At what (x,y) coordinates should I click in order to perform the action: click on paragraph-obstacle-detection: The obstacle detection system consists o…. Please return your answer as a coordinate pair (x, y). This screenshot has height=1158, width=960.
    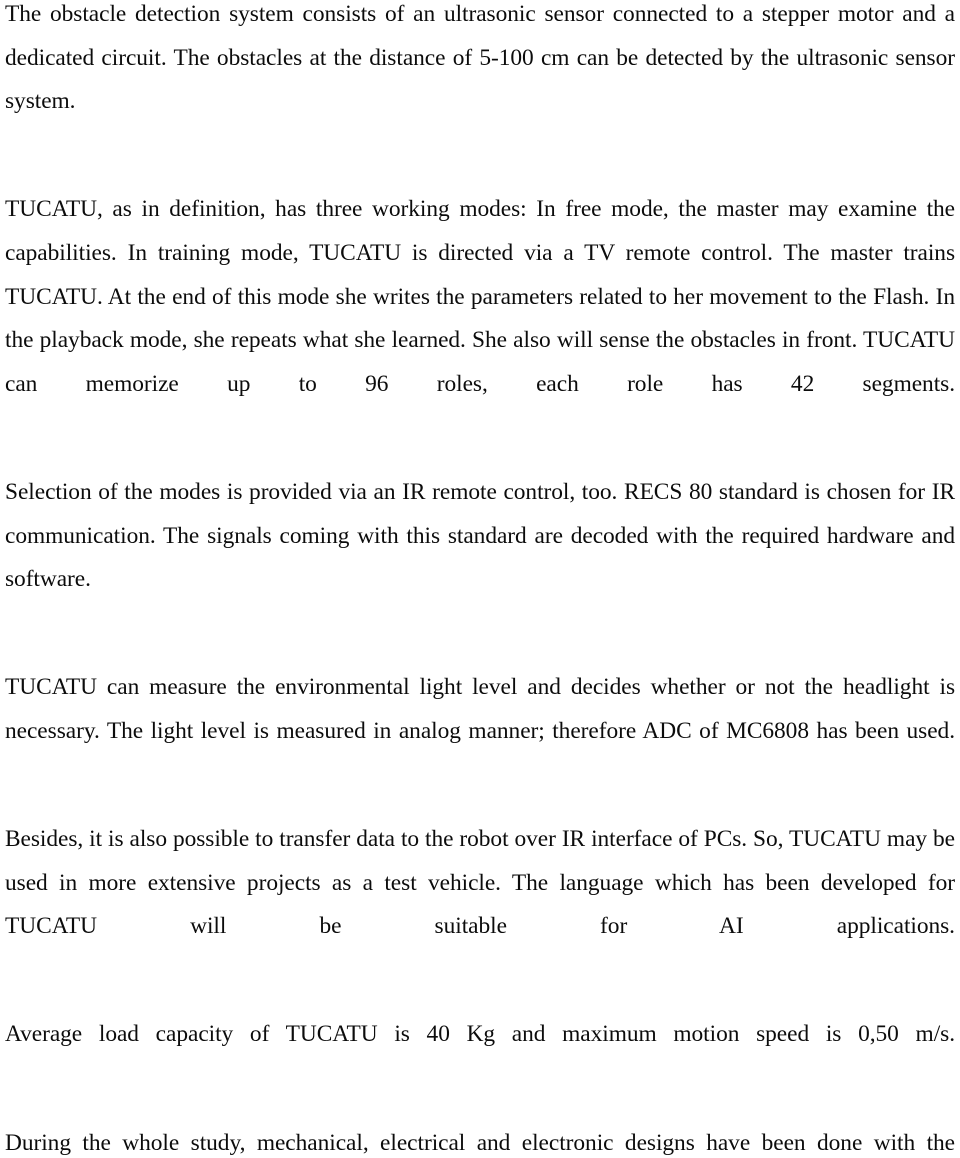
    Looking at the image, I should click on (480, 58).